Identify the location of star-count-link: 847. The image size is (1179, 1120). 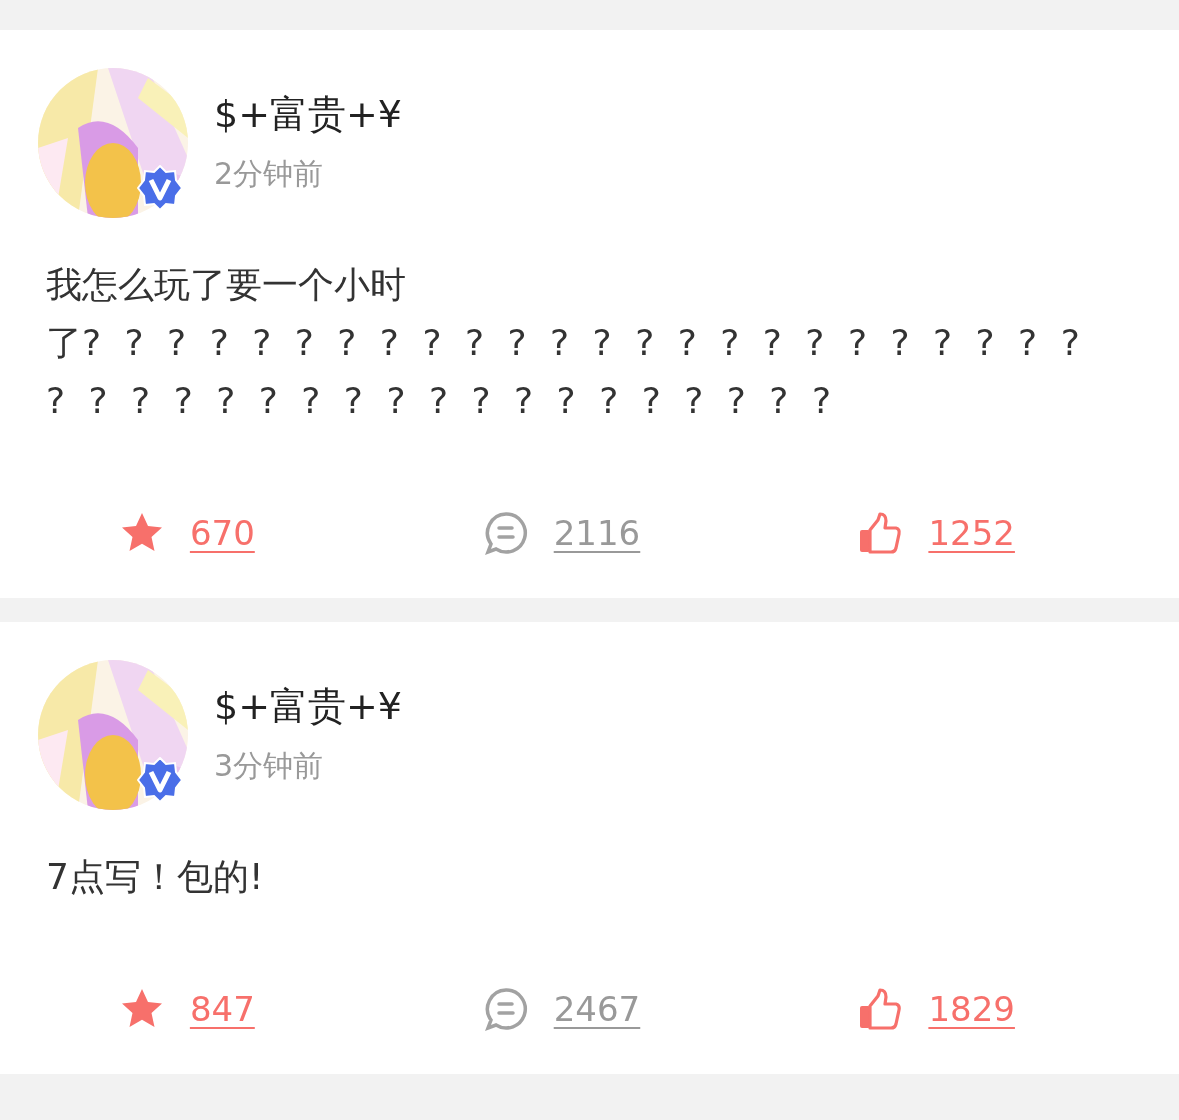
(222, 1009).